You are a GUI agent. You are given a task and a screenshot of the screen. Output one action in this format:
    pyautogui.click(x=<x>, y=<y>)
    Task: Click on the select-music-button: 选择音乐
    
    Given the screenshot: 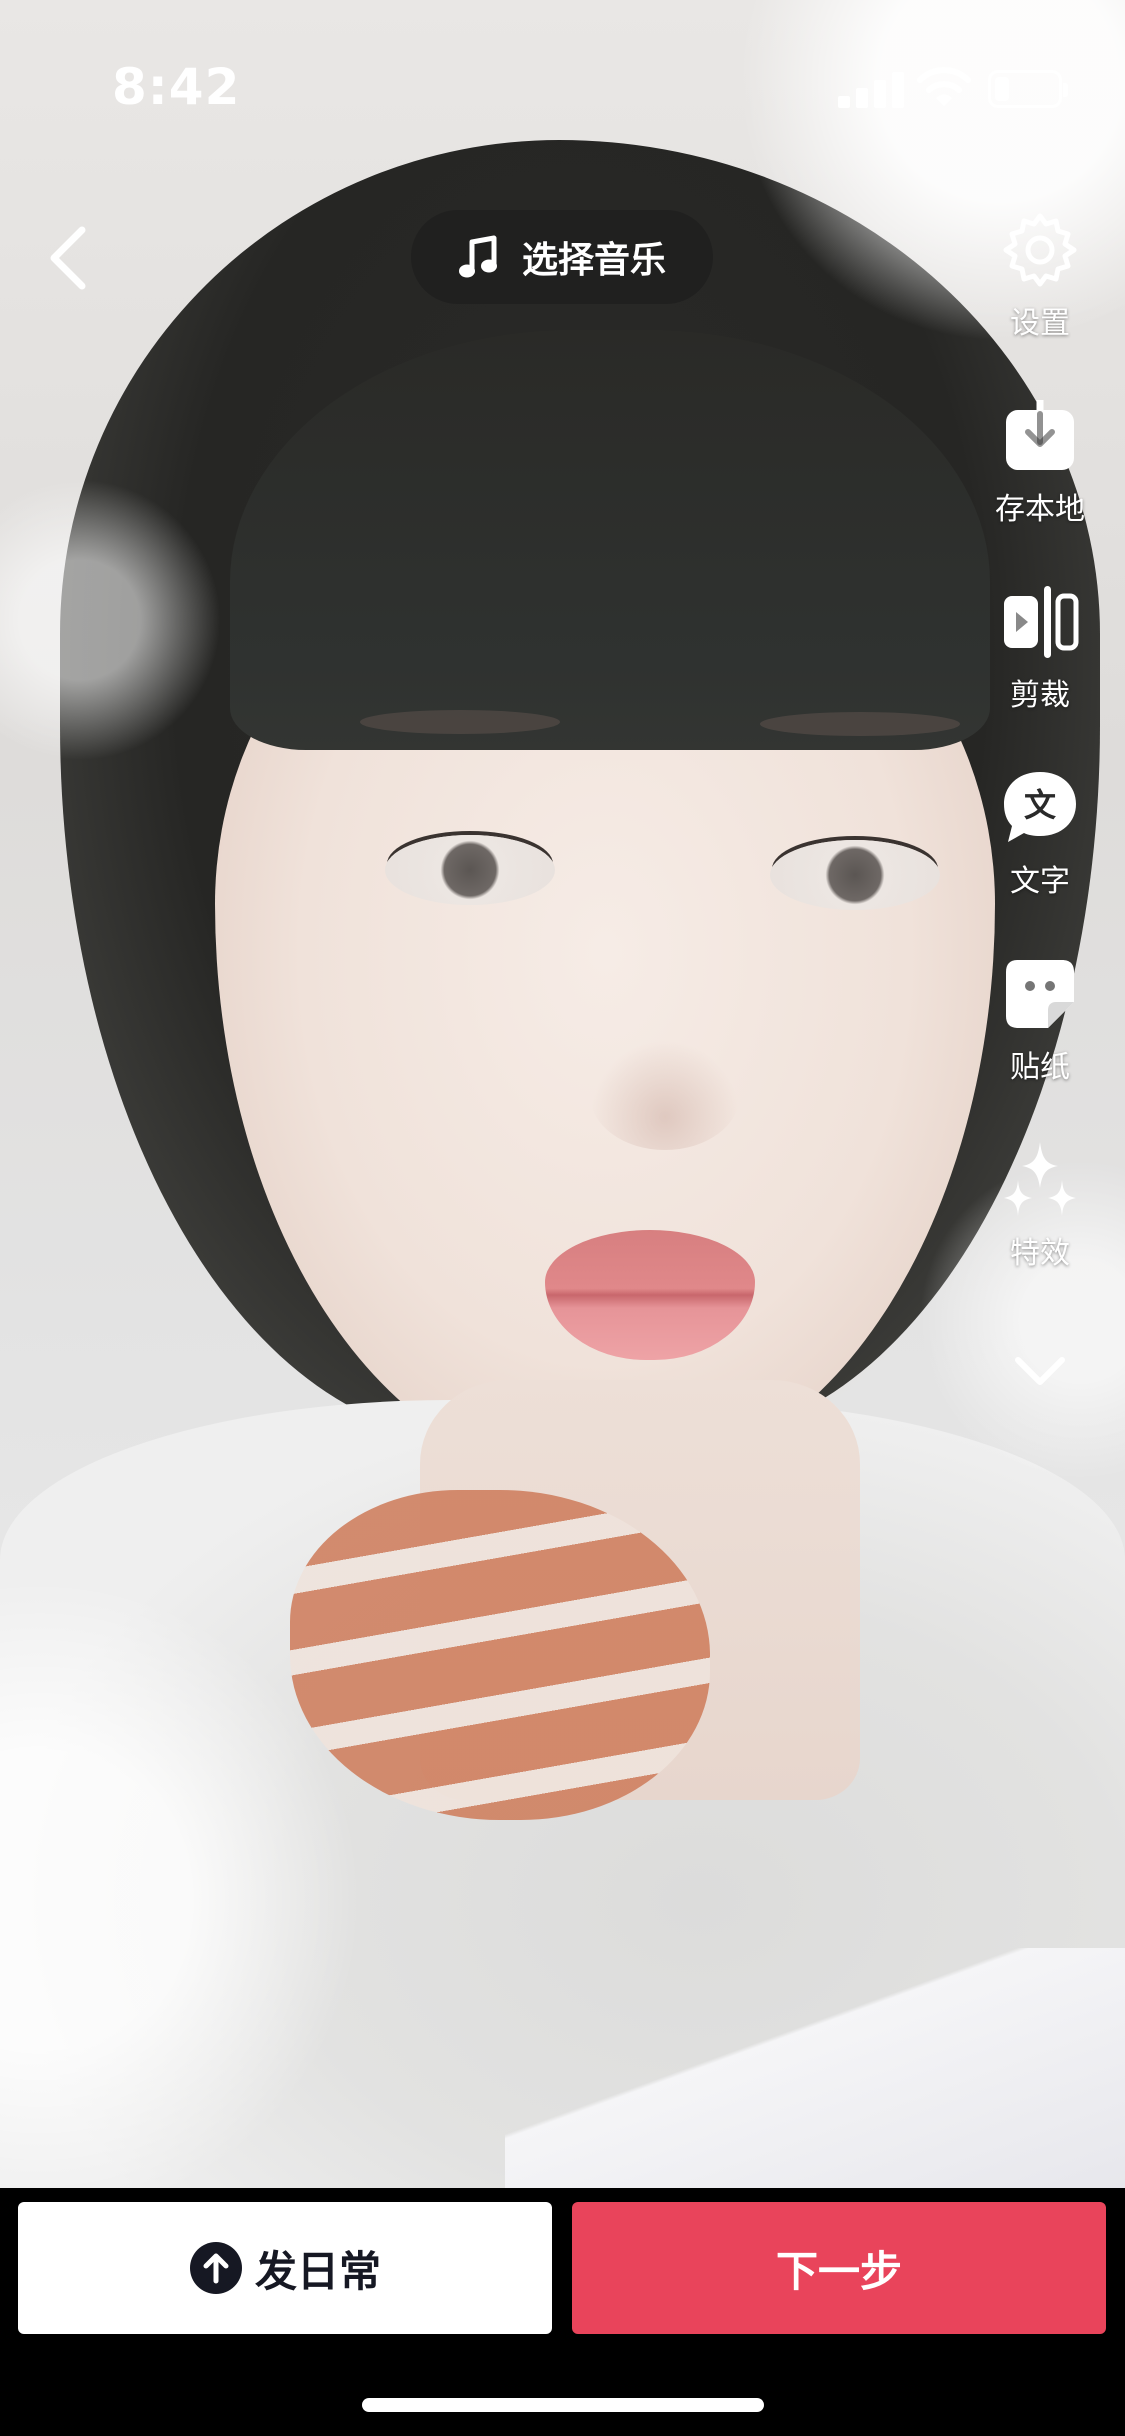 What is the action you would take?
    pyautogui.click(x=562, y=257)
    